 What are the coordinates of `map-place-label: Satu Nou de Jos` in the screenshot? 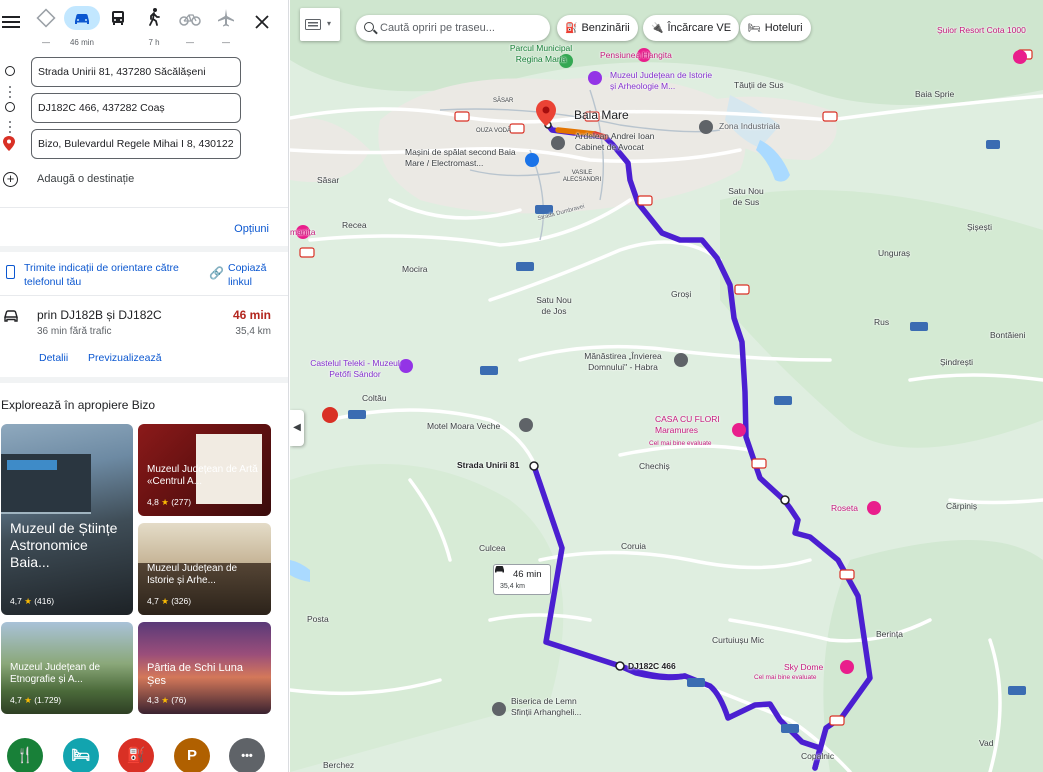 It's located at (554, 306).